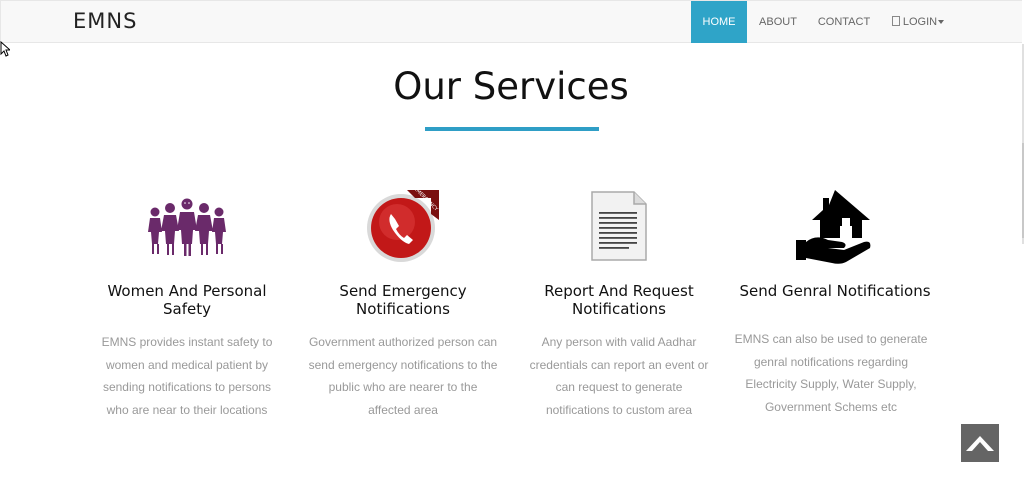  I want to click on nav-login-label: LOGIN, so click(920, 22).